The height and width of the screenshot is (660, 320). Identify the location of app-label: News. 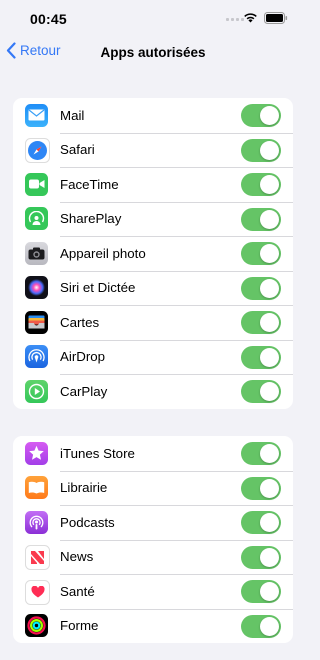
(77, 557).